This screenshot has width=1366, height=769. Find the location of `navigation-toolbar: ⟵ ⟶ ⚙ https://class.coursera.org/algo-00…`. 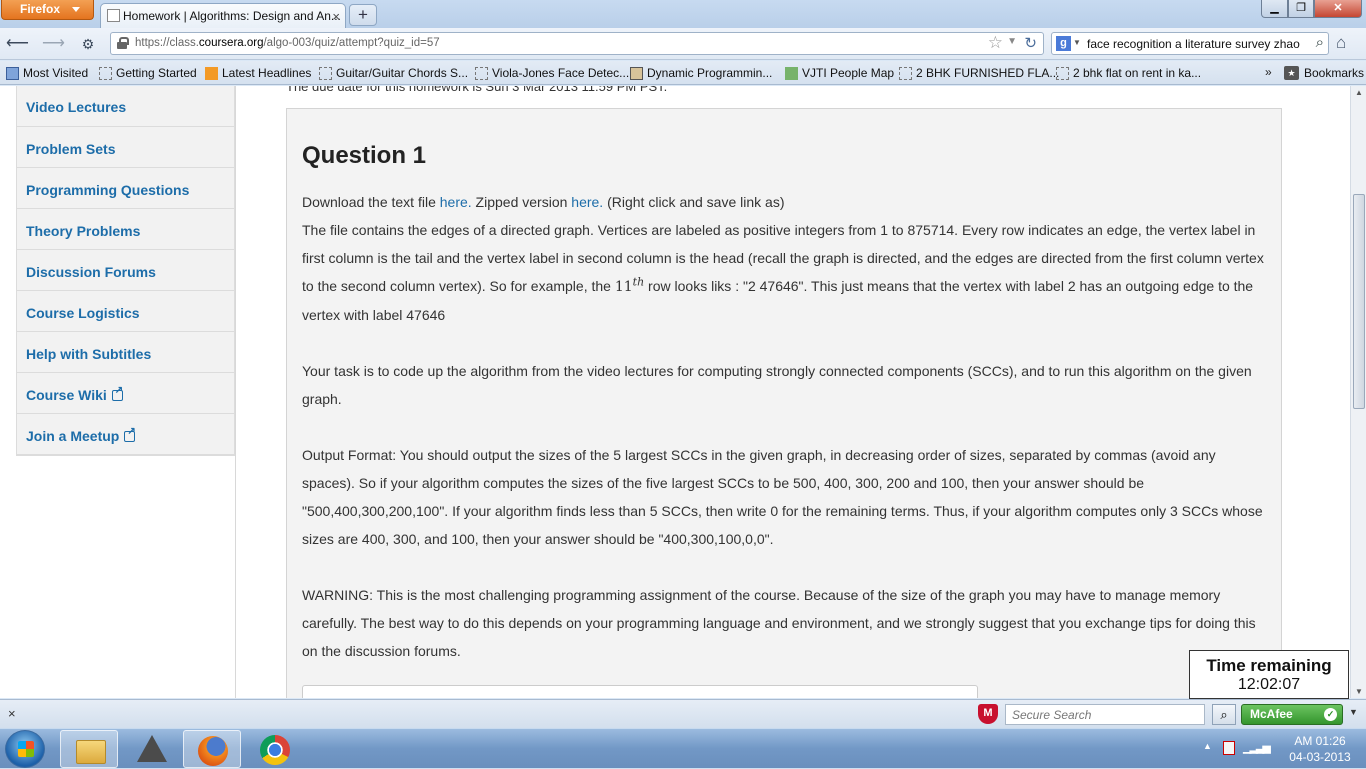

navigation-toolbar: ⟵ ⟶ ⚙ https://class.coursera.org/algo-00… is located at coordinates (683, 44).